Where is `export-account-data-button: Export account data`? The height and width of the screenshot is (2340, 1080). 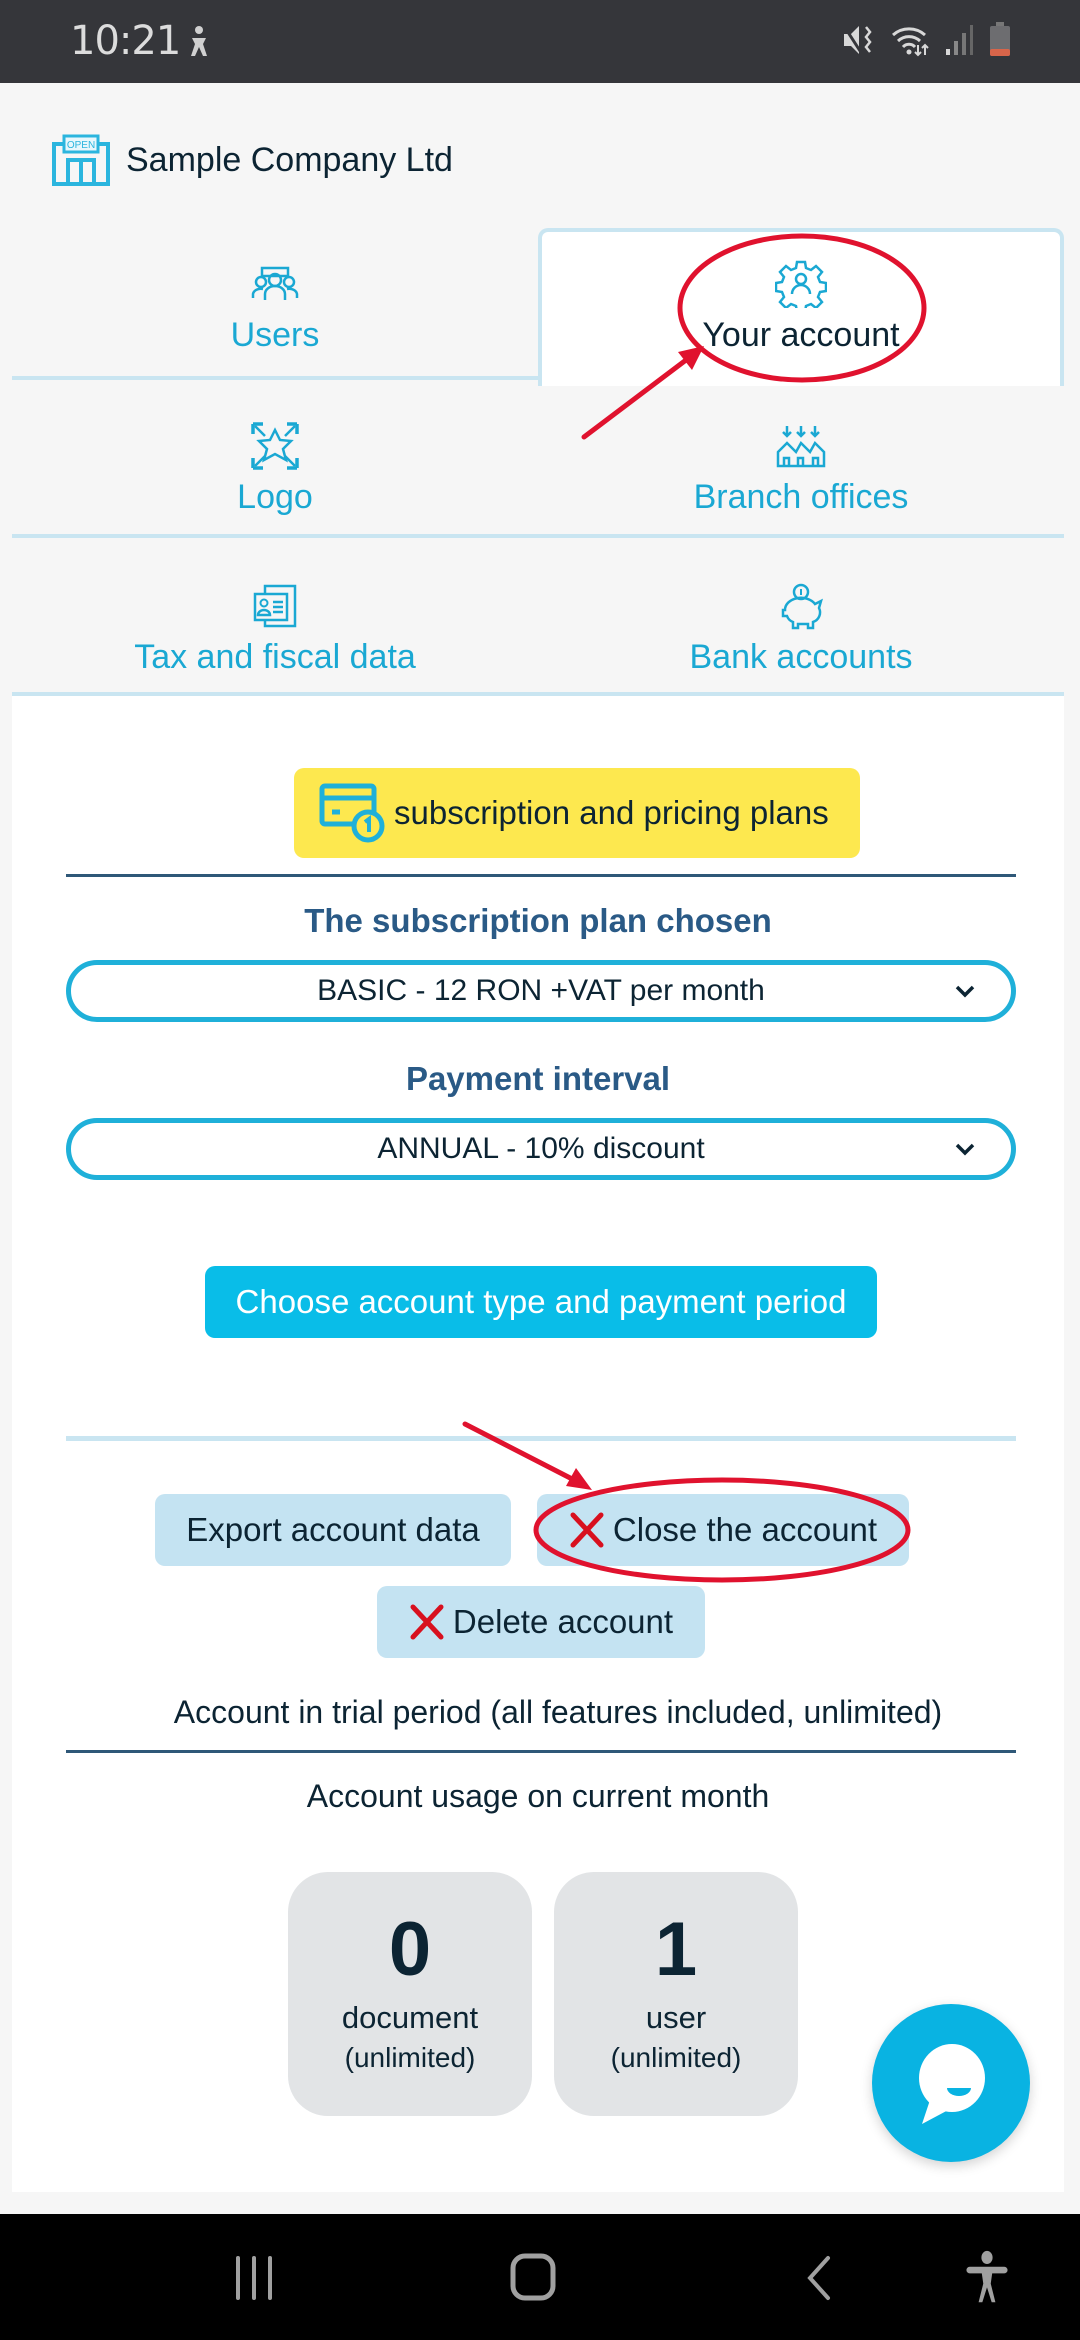 export-account-data-button: Export account data is located at coordinates (333, 1530).